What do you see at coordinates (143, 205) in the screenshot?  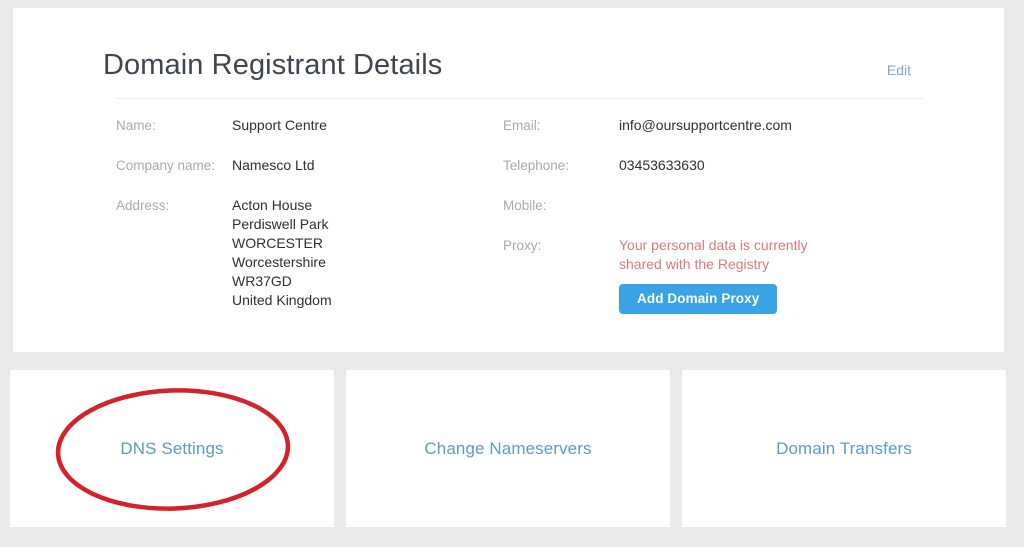 I see `field-label-address: Address:` at bounding box center [143, 205].